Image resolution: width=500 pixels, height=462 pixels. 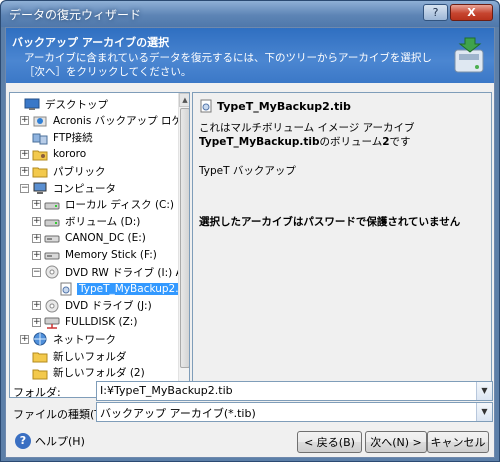 What do you see at coordinates (396, 442) in the screenshot?
I see `next-button: 次へ(N) >` at bounding box center [396, 442].